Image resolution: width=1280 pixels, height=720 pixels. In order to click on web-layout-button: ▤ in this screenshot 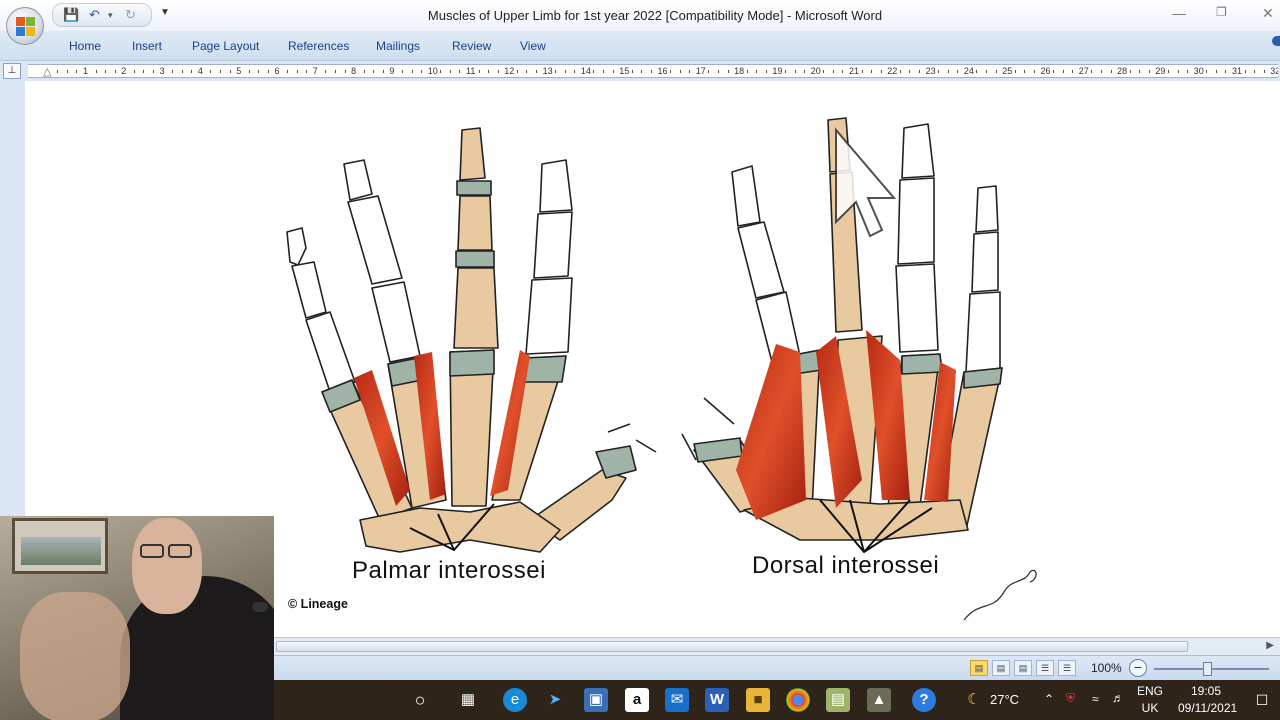, I will do `click(1023, 668)`.